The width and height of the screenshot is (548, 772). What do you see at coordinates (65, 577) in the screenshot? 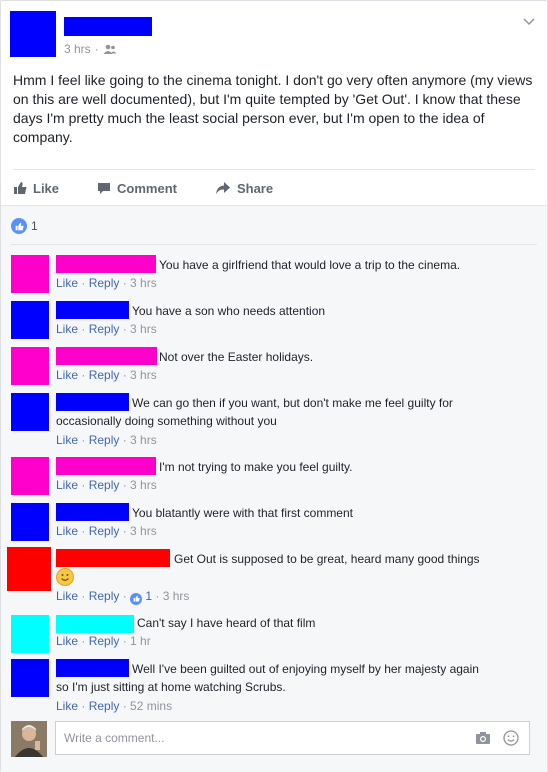
I see `smiley-emoji-icon` at bounding box center [65, 577].